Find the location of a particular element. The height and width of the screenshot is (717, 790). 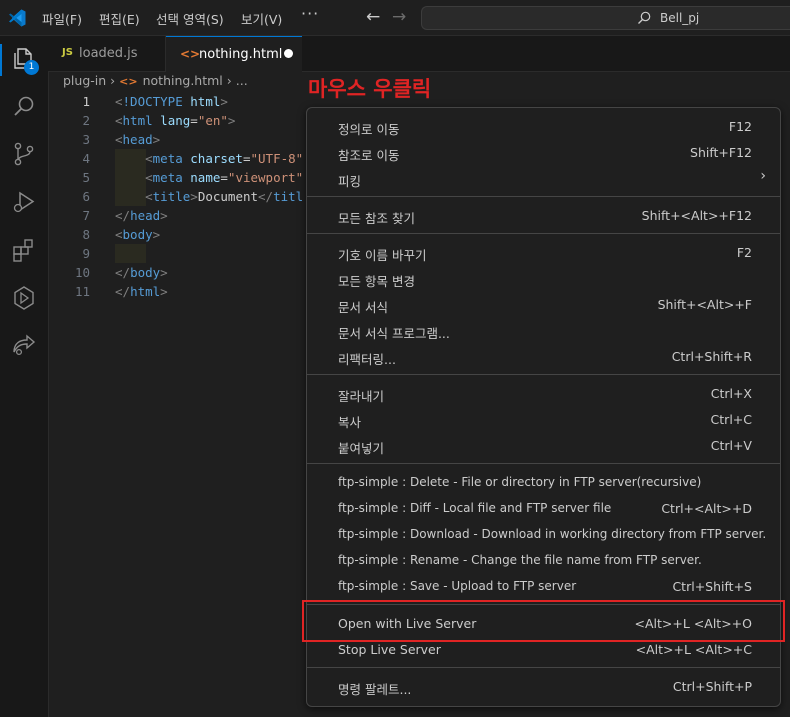

menu-stop-live-server: Stop Live Server is located at coordinates (389, 649).